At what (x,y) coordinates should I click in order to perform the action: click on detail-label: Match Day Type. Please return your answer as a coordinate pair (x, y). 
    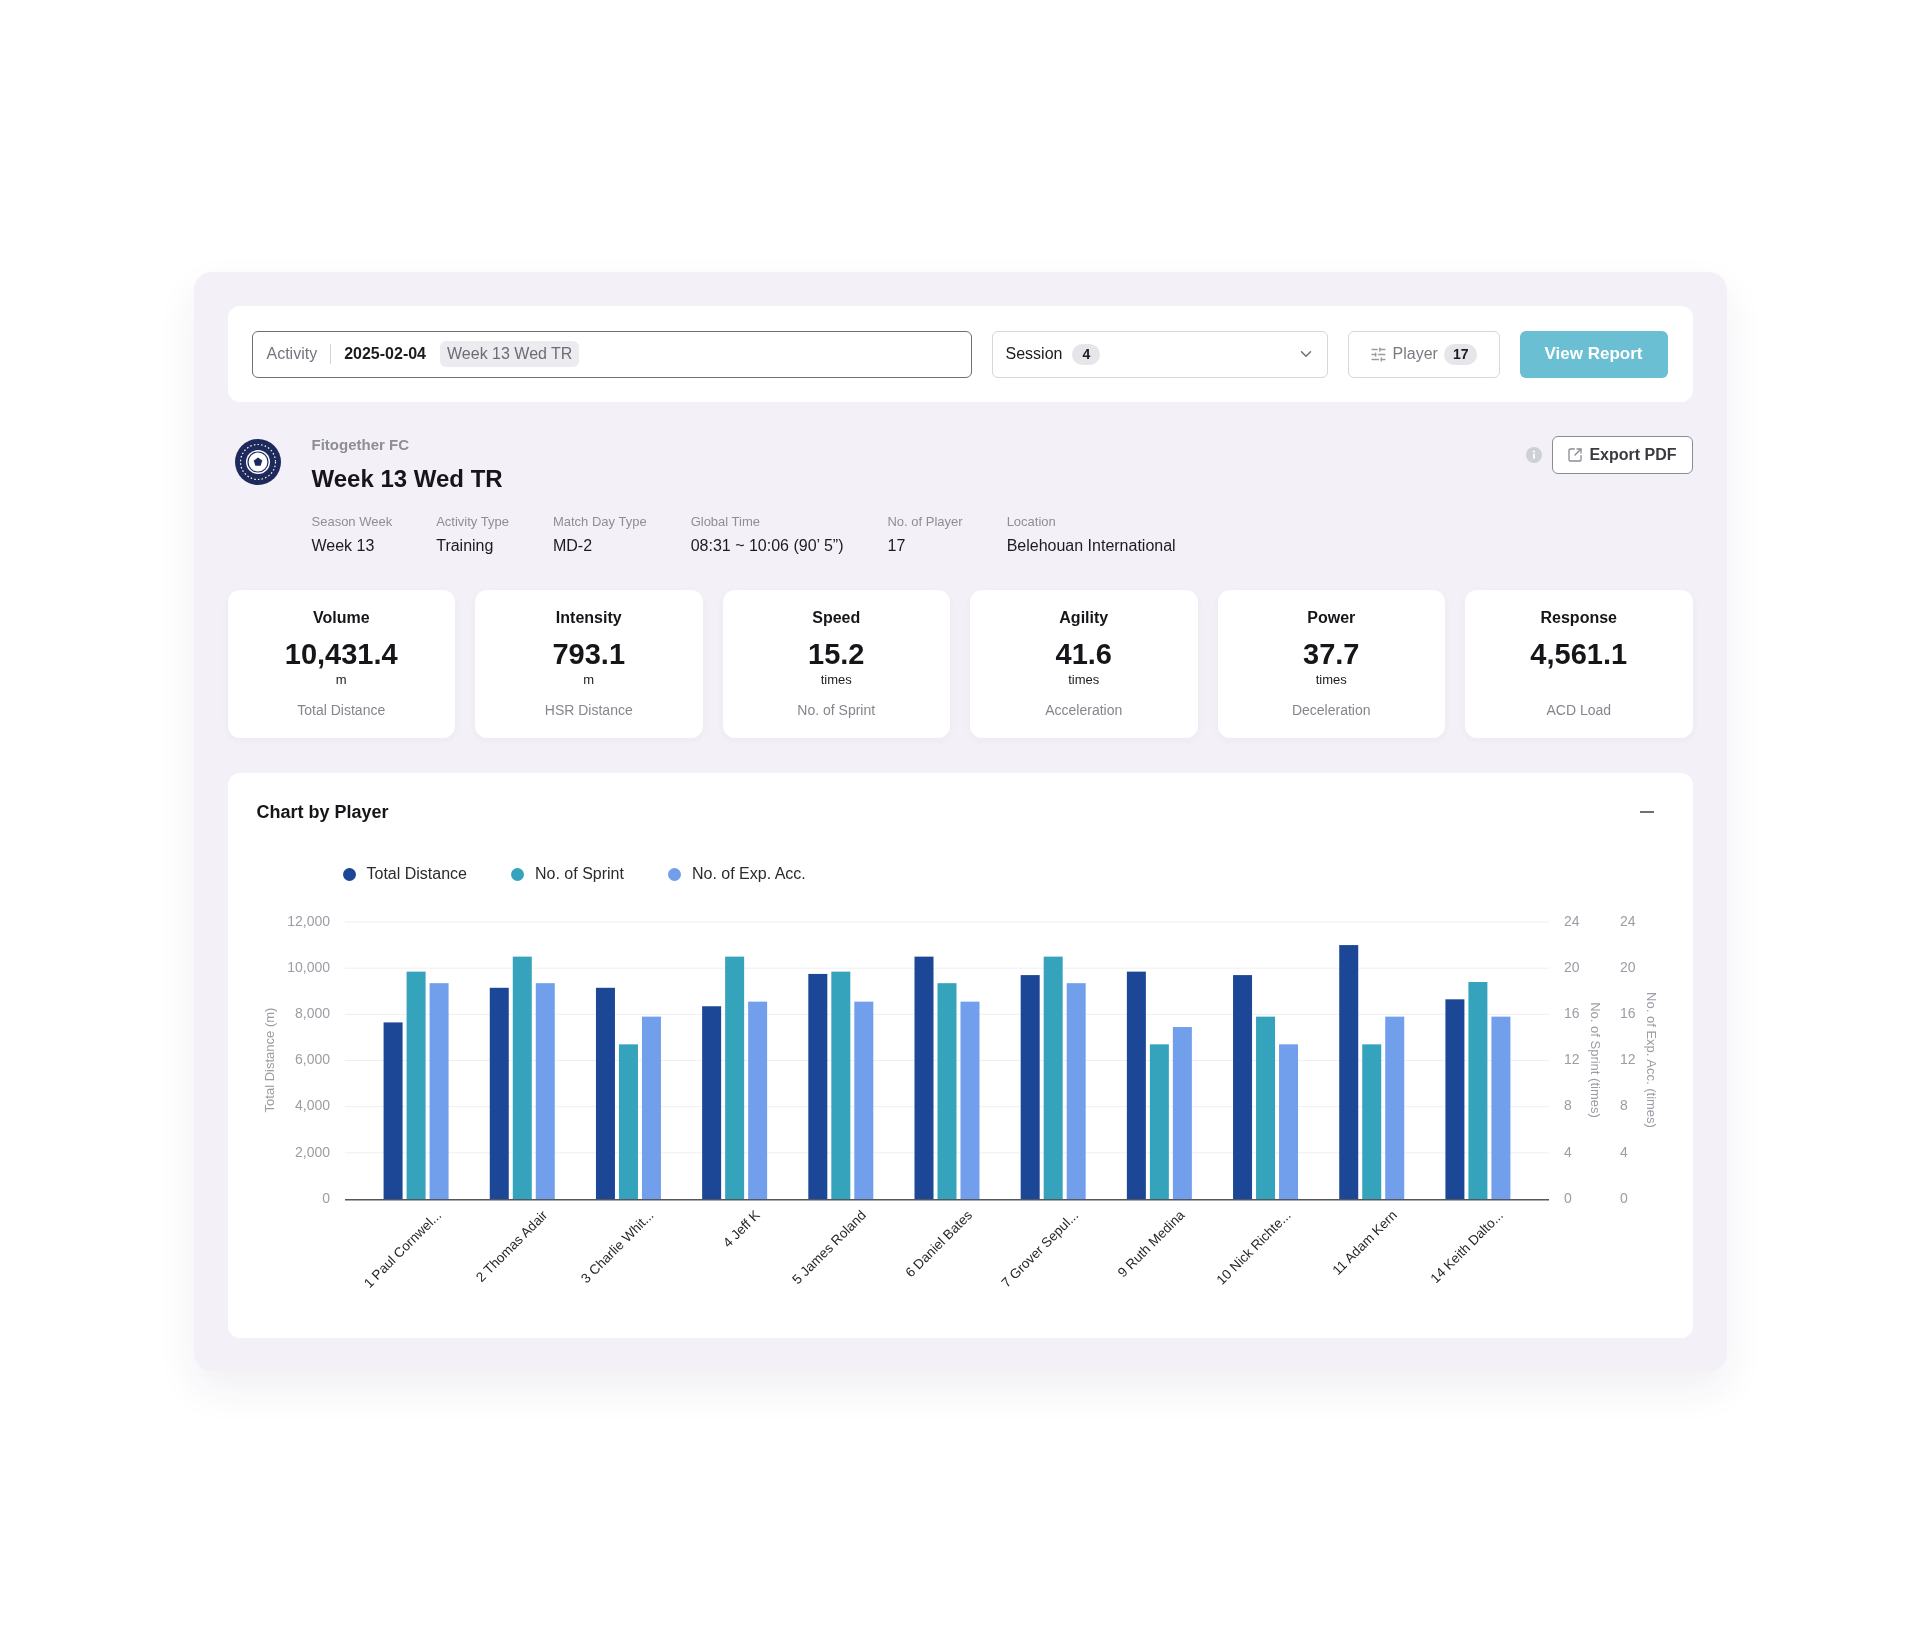
    Looking at the image, I should click on (599, 522).